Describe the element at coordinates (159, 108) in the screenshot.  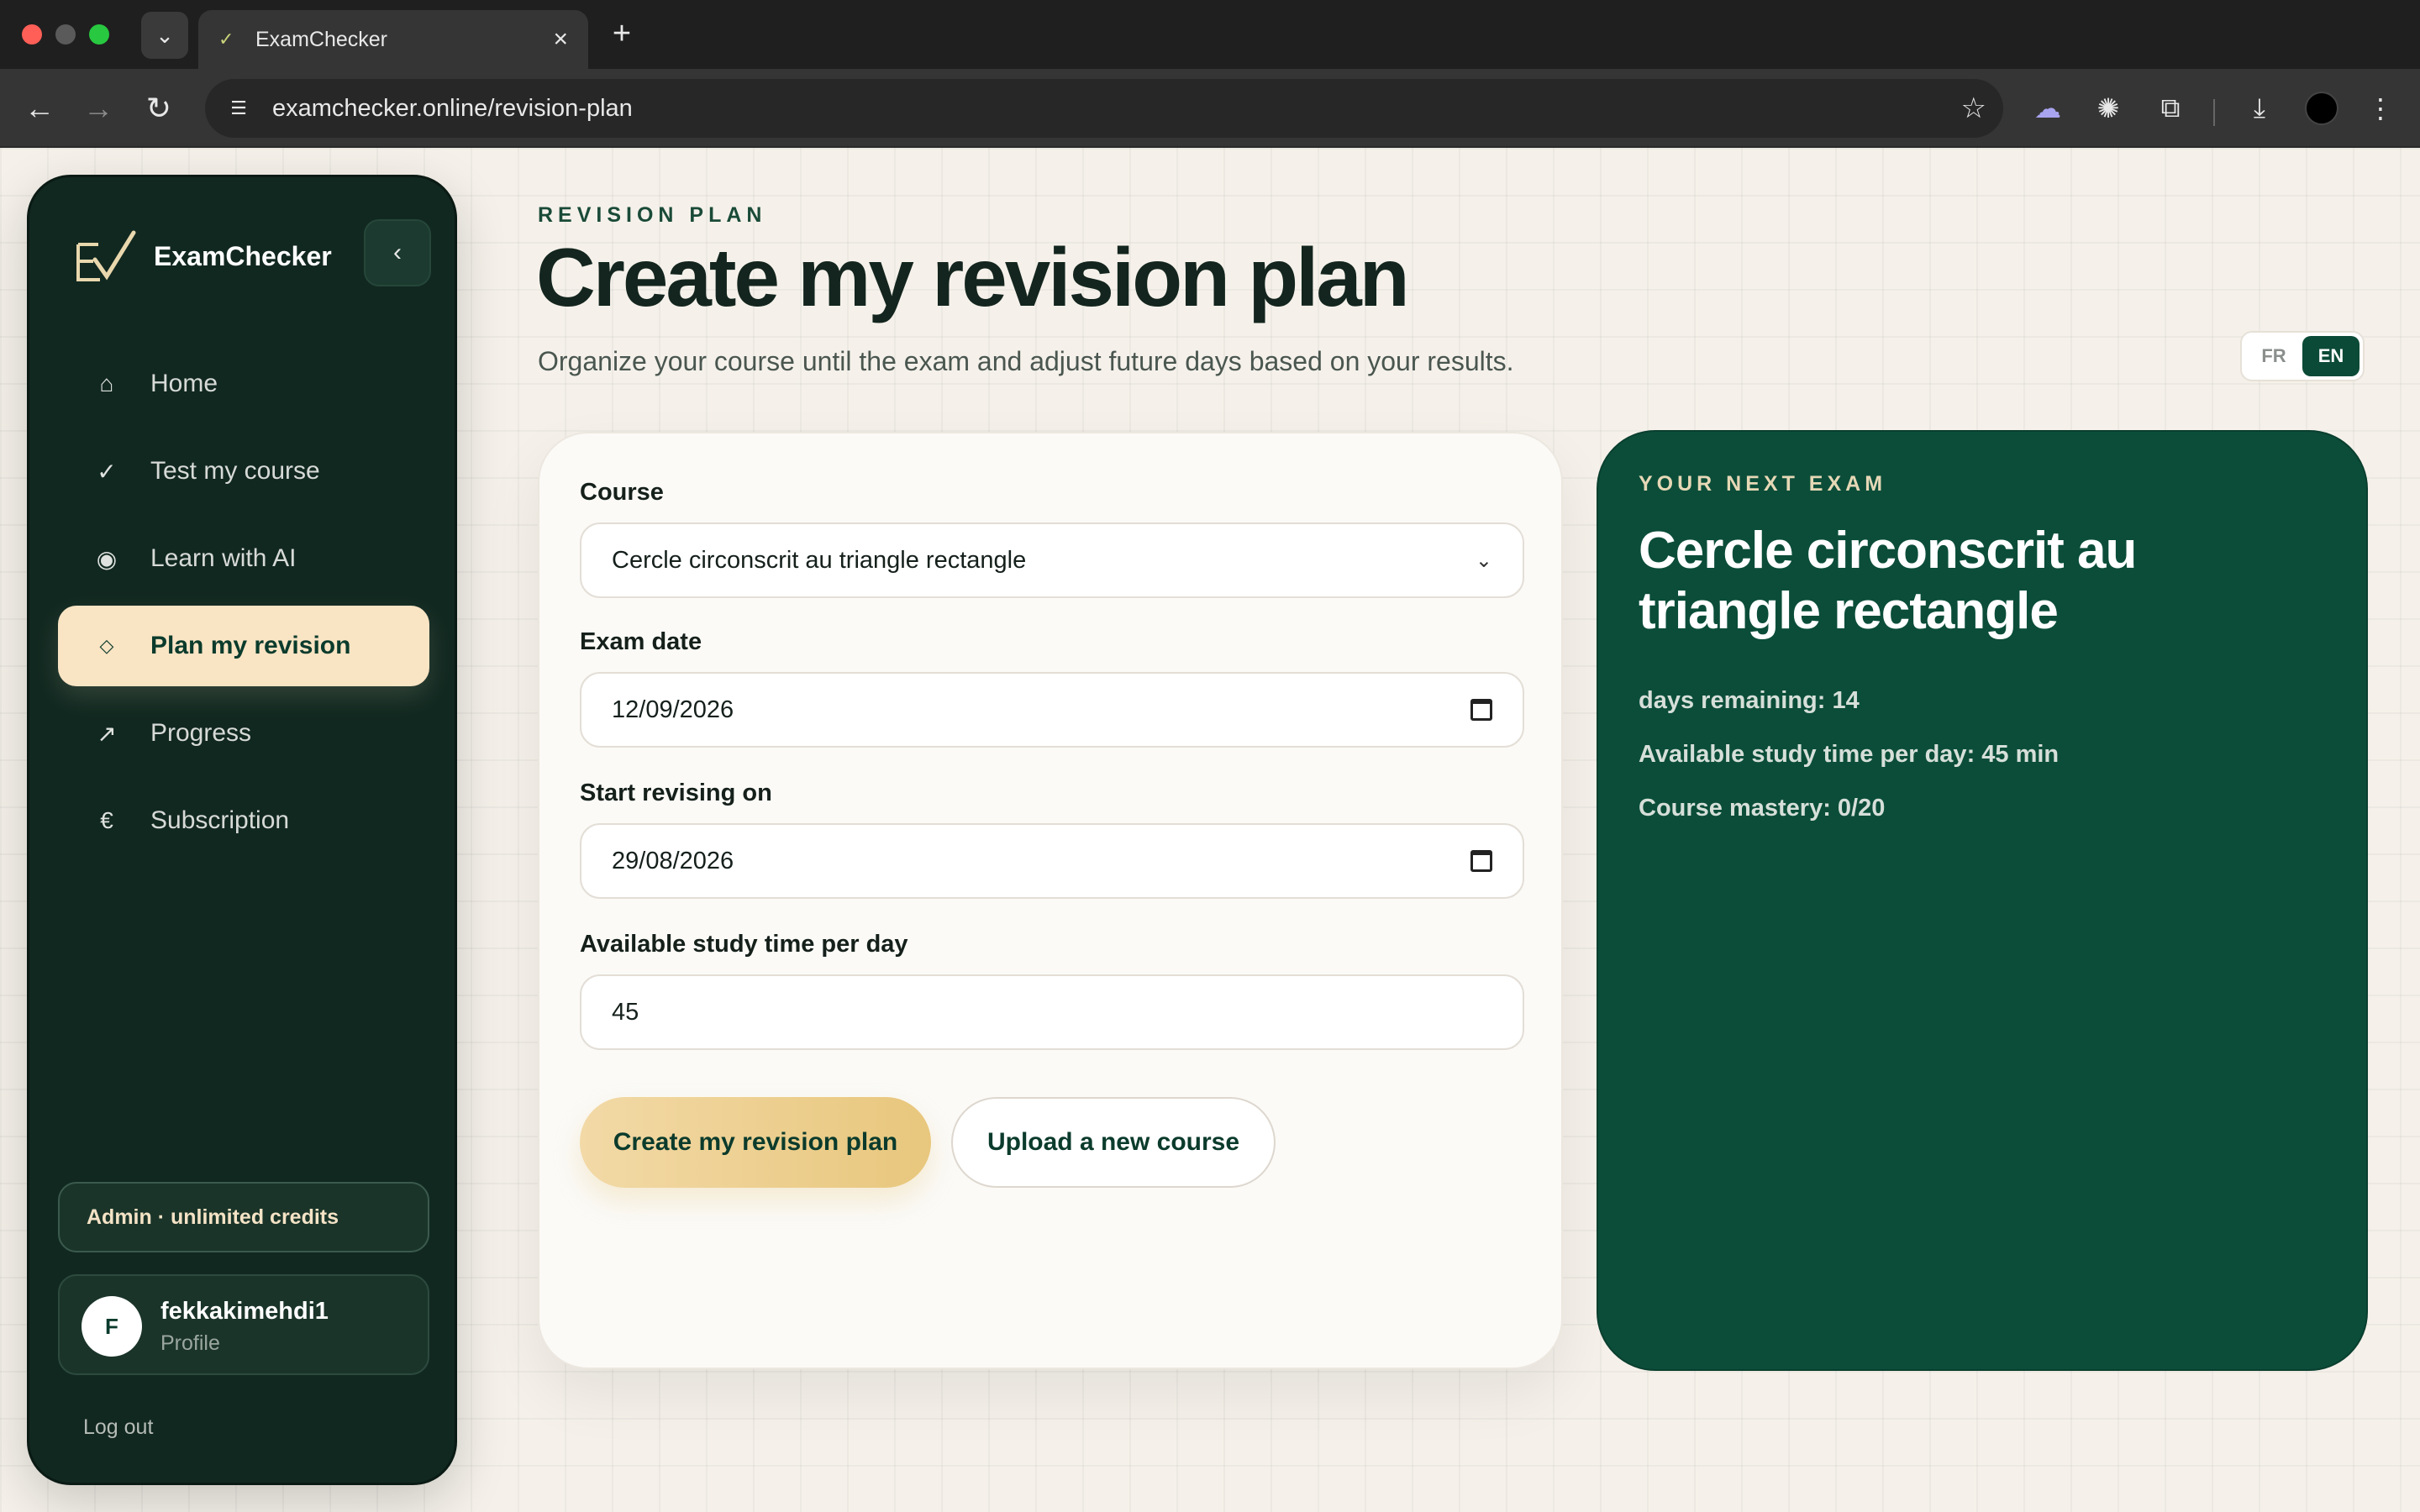
I see `reload-button: ↻` at that location.